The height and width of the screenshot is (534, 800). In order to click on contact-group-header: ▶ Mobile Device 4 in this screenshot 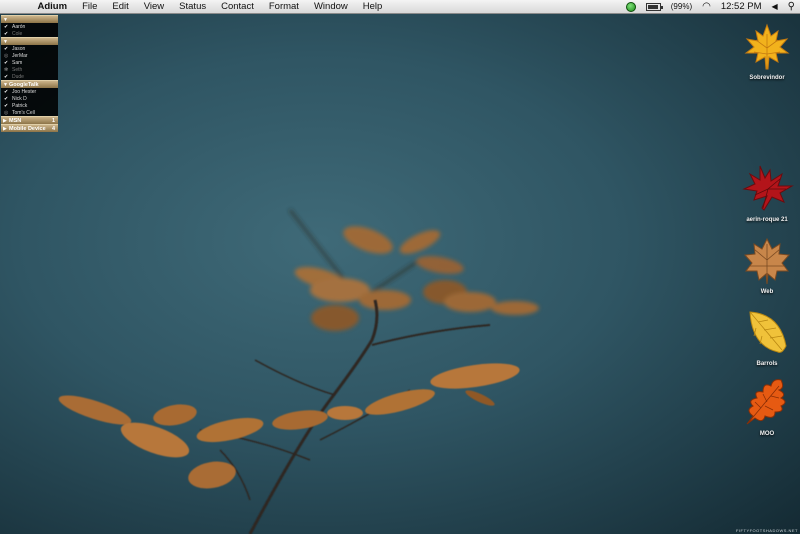, I will do `click(29, 128)`.